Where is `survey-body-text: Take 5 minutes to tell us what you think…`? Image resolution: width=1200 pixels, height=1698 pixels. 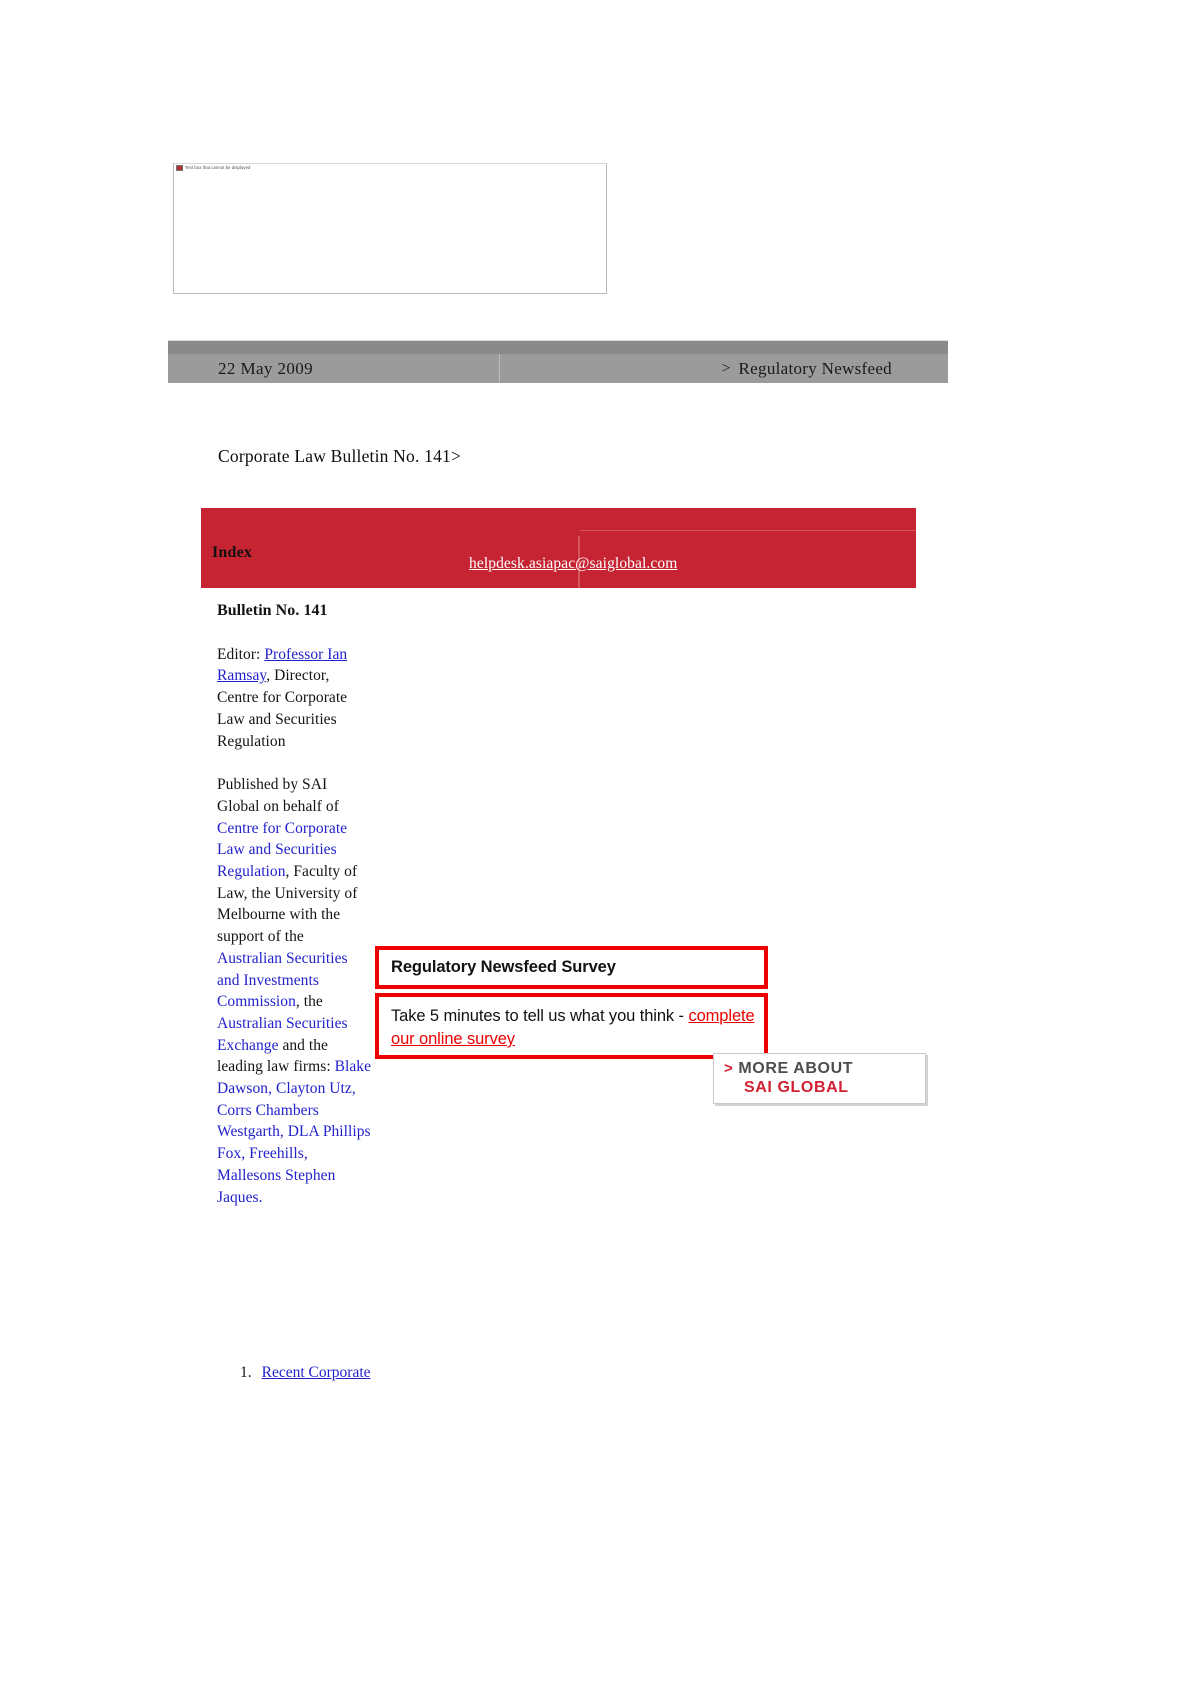
survey-body-text: Take 5 minutes to tell us what you think… is located at coordinates (577, 1028).